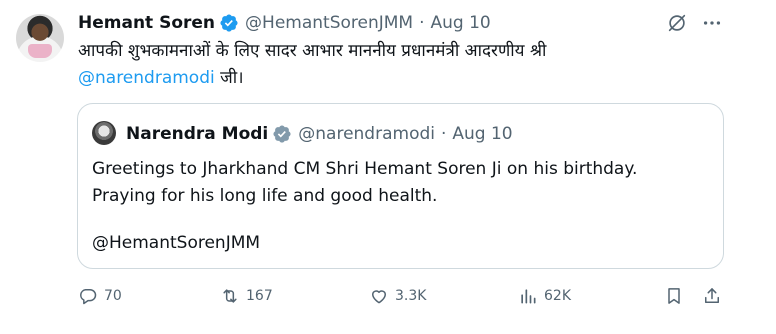 The image size is (776, 334). What do you see at coordinates (677, 23) in the screenshot?
I see `grok-icon` at bounding box center [677, 23].